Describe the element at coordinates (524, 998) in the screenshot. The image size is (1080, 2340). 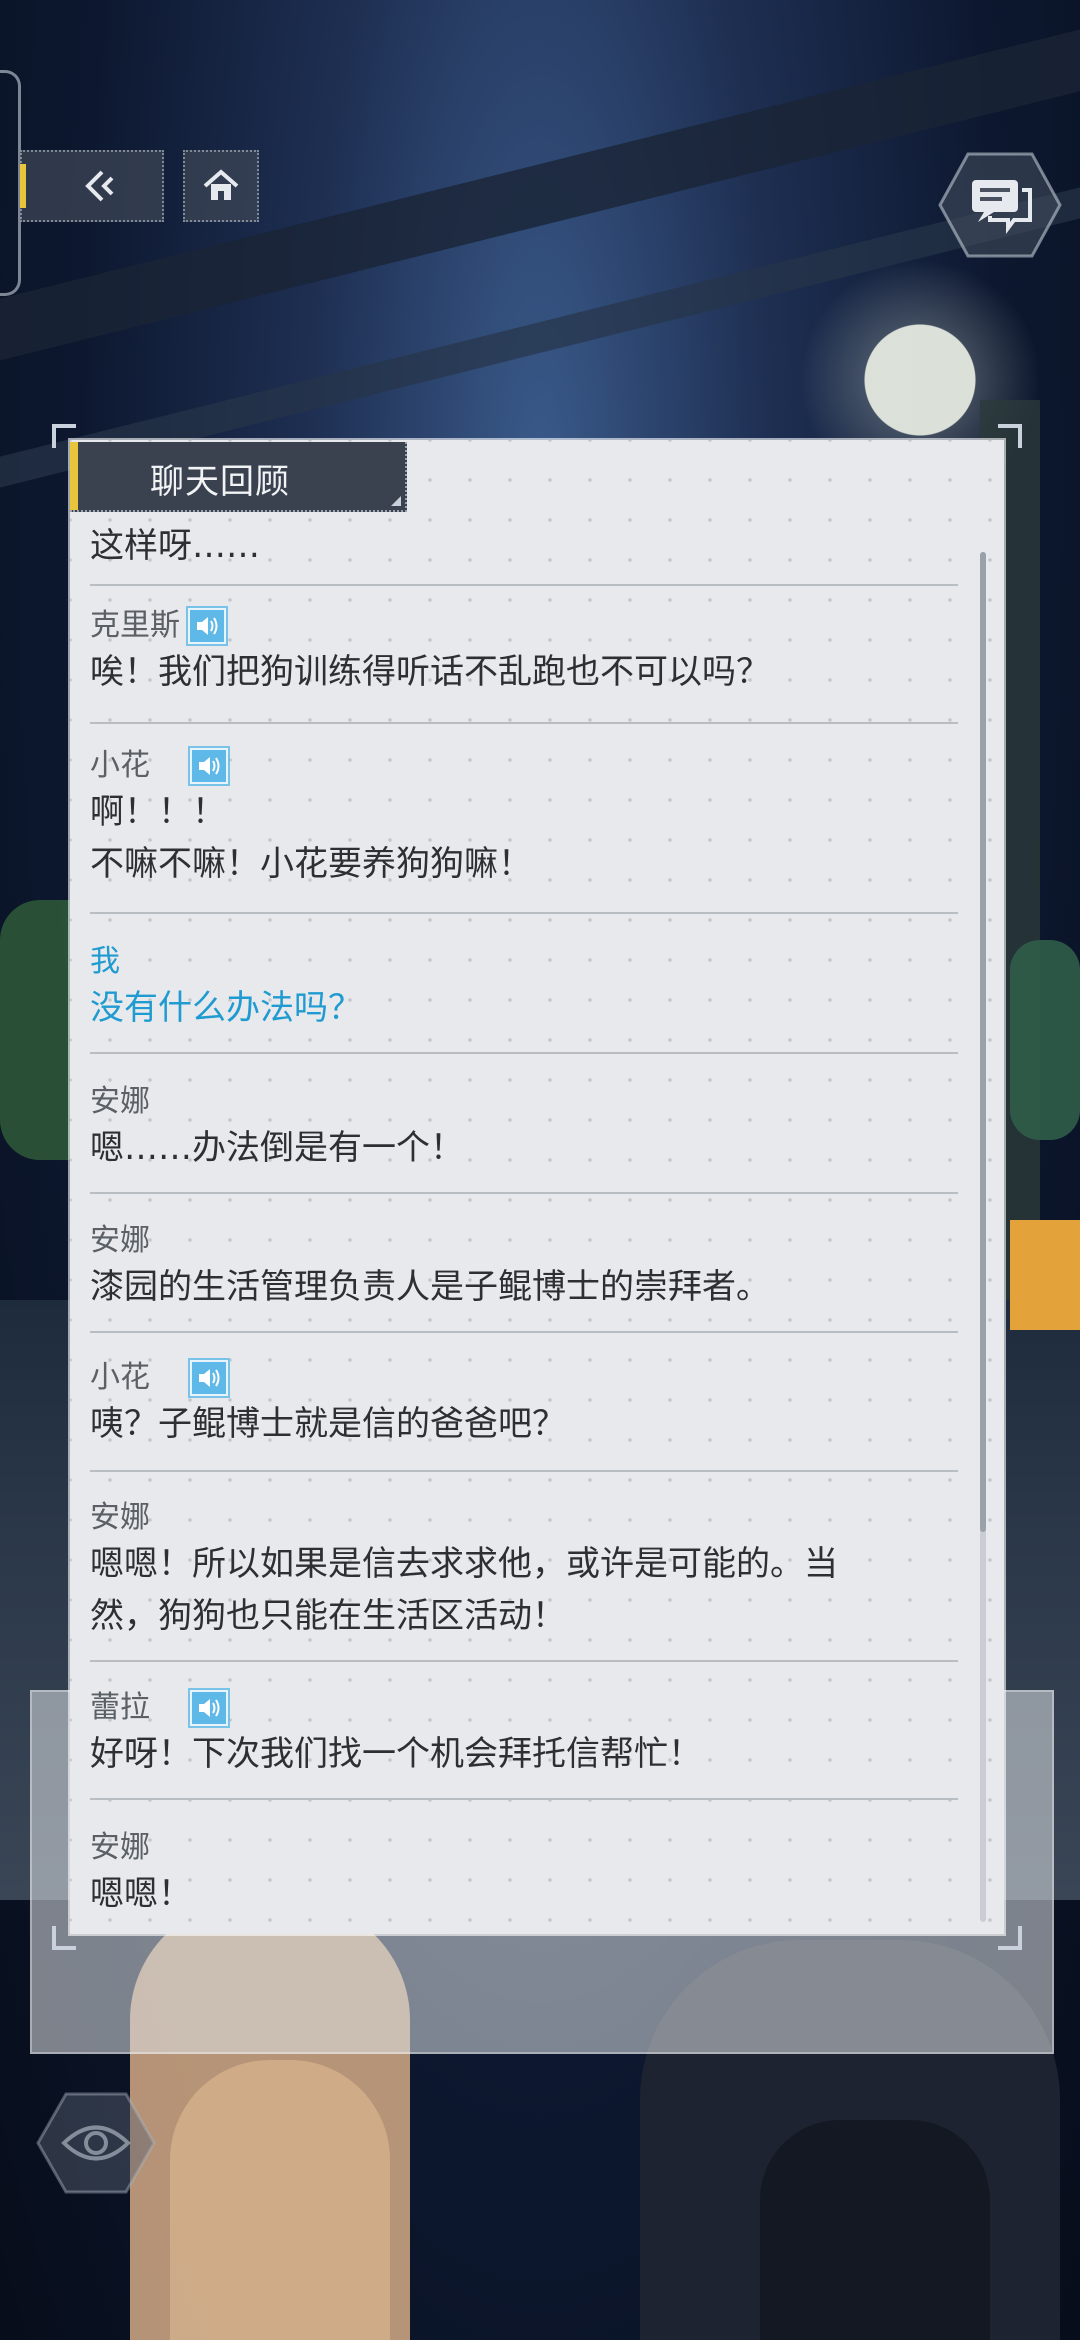
I see `chat-entry-player: 我 没有什么办法吗？` at that location.